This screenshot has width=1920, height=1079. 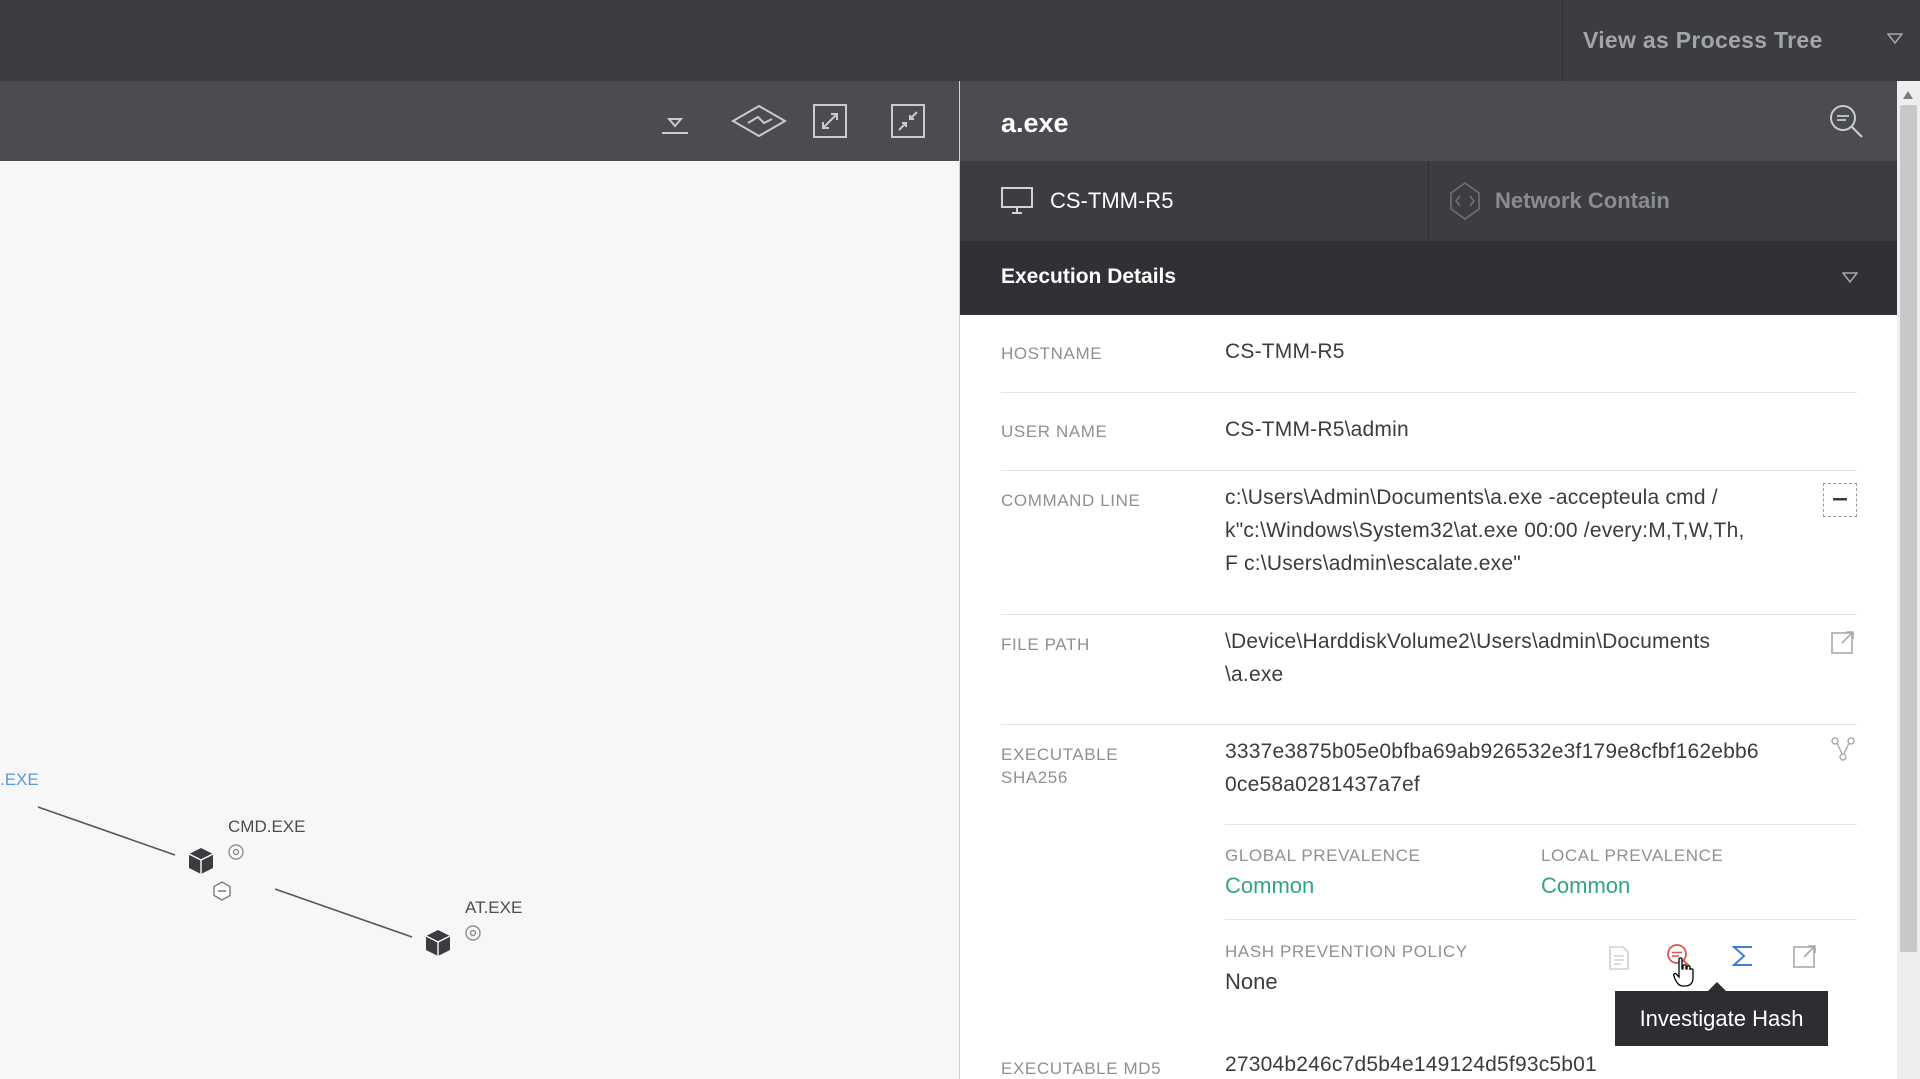 What do you see at coordinates (1346, 951) in the screenshot?
I see `hash-policy-label: HASH PREVENTION POLICY` at bounding box center [1346, 951].